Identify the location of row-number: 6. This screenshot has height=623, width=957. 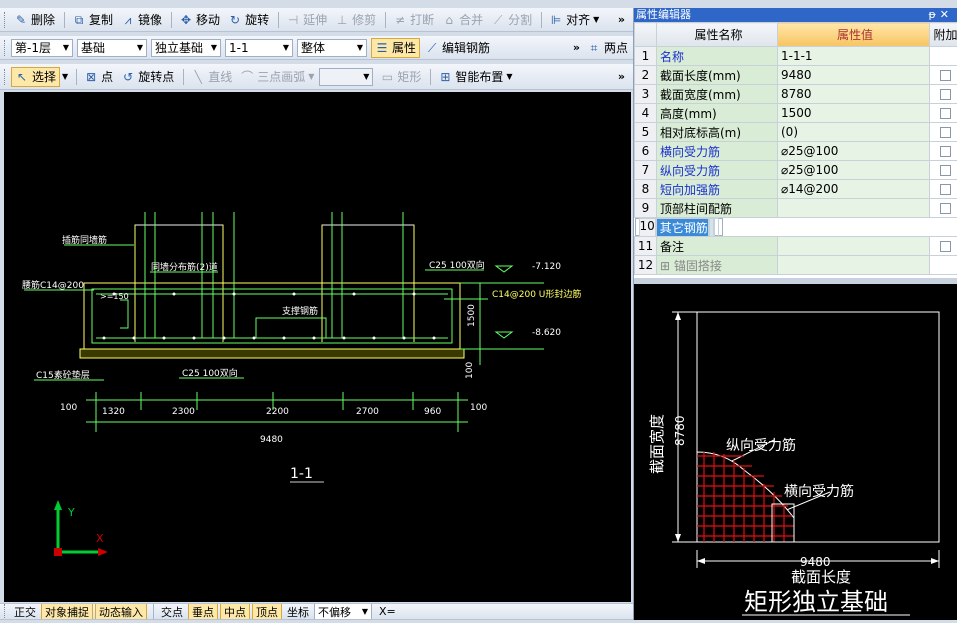
(646, 151).